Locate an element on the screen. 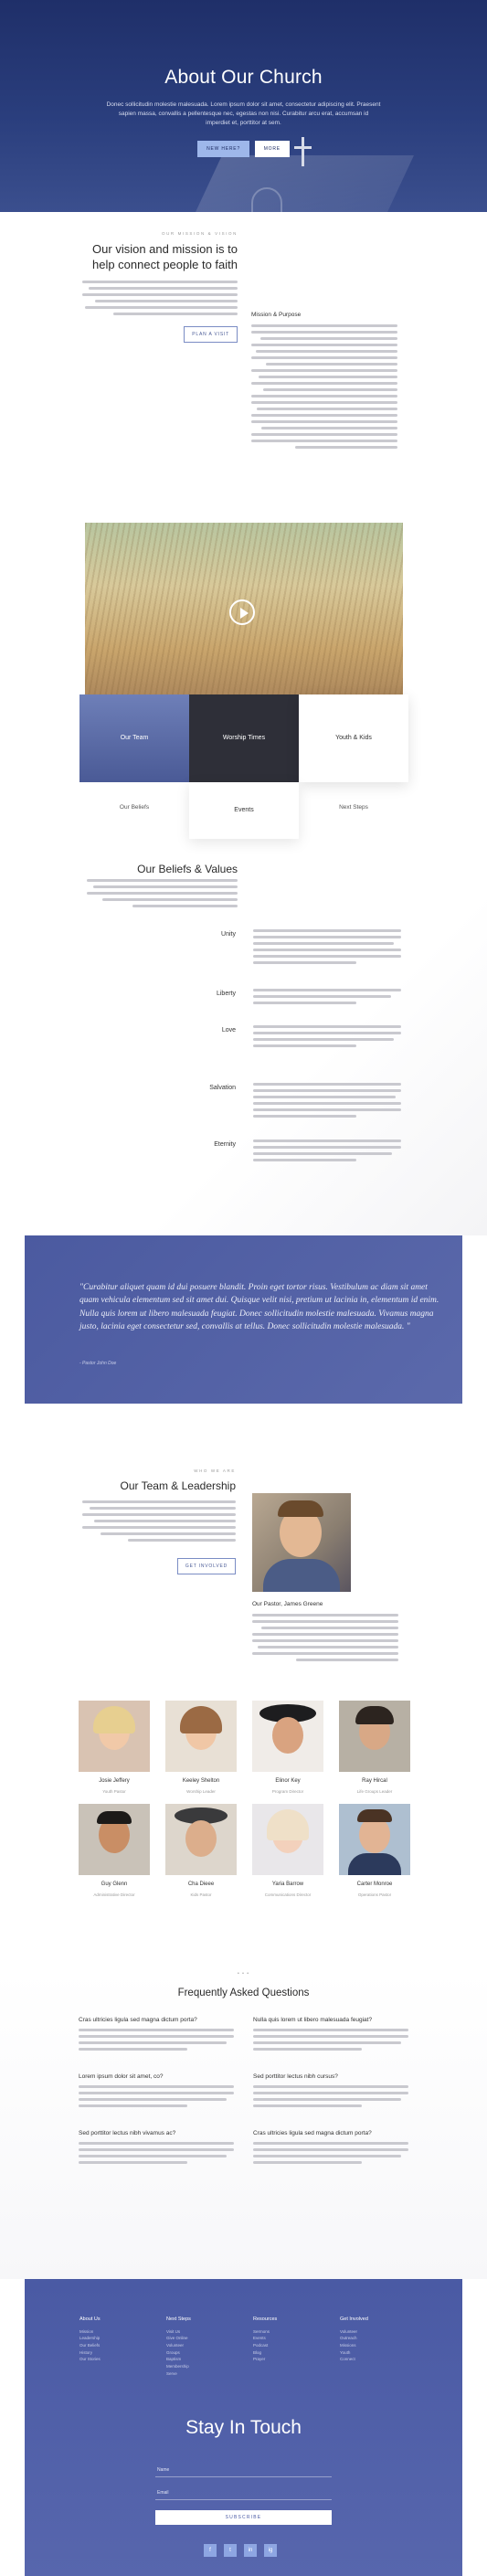 Image resolution: width=487 pixels, height=2576 pixels. member-face is located at coordinates (287, 1735).